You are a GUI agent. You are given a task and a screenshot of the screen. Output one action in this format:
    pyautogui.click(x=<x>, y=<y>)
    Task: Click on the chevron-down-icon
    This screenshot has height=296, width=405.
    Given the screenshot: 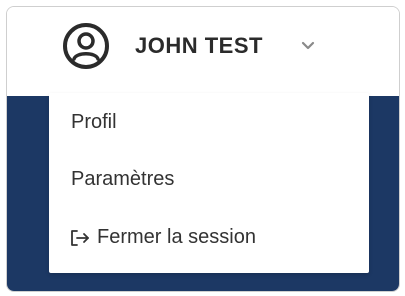 What is the action you would take?
    pyautogui.click(x=308, y=46)
    